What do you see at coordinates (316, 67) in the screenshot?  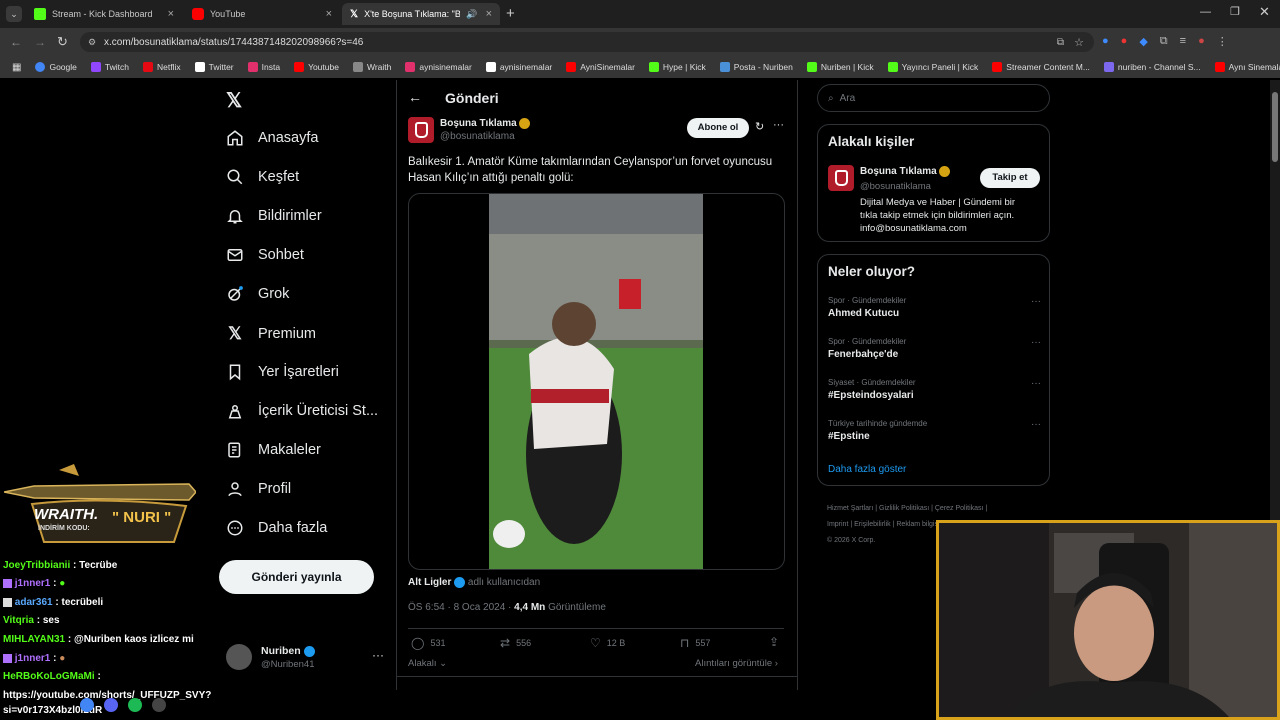 I see `bookmark-youtube: Youtube` at bounding box center [316, 67].